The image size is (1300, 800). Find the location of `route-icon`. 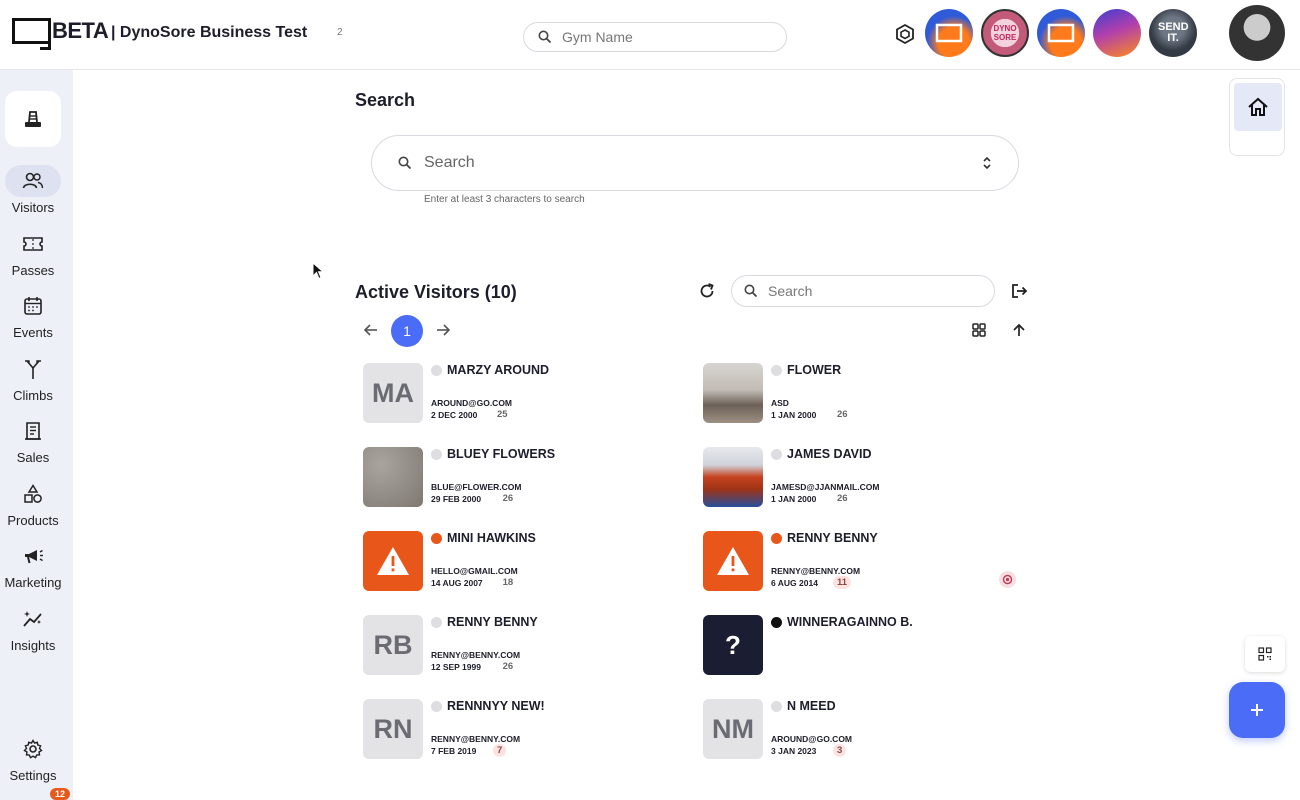

route-icon is located at coordinates (33, 369).